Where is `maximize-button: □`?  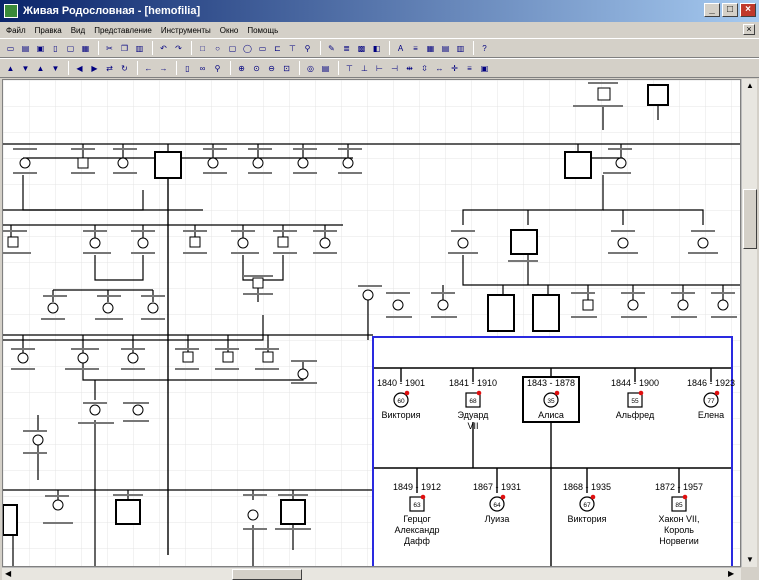
maximize-button: □ is located at coordinates (730, 10).